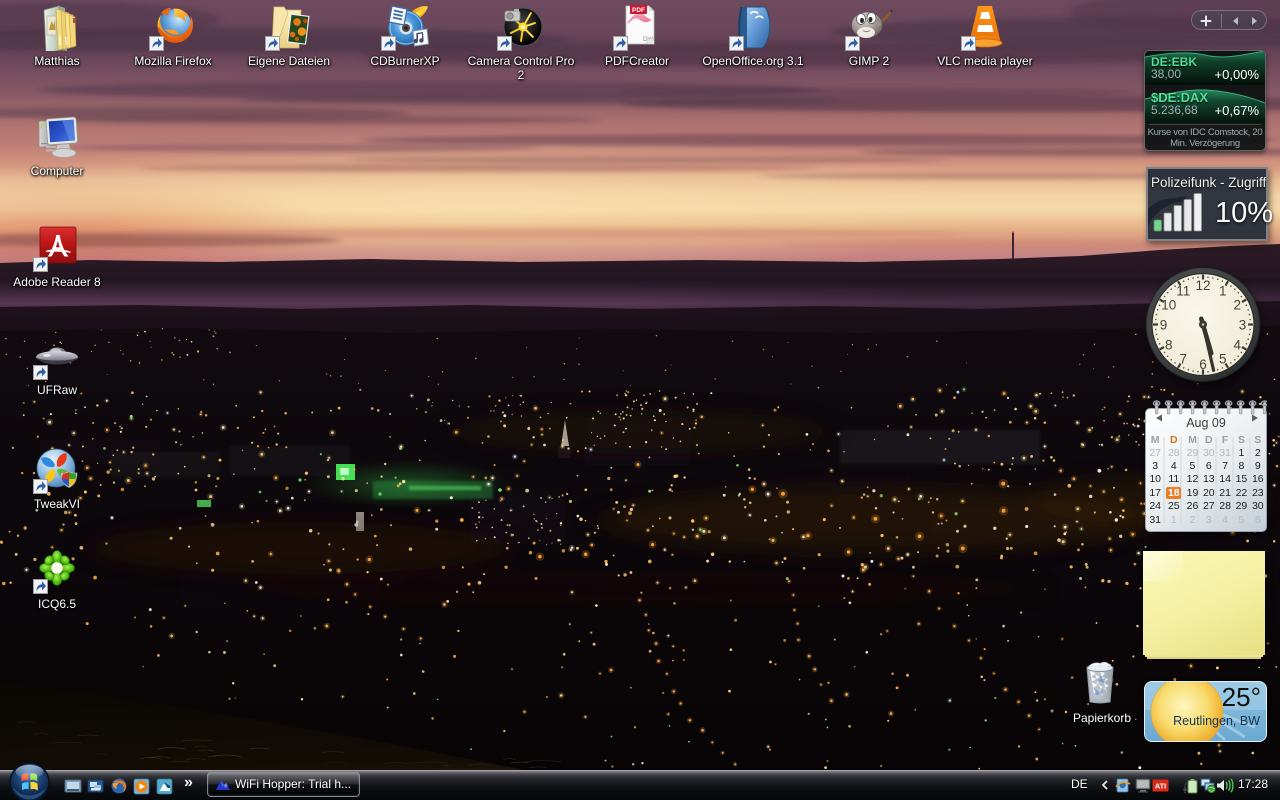 Image resolution: width=1280 pixels, height=800 pixels. What do you see at coordinates (1203, 364) in the screenshot?
I see `svg-text: 6` at bounding box center [1203, 364].